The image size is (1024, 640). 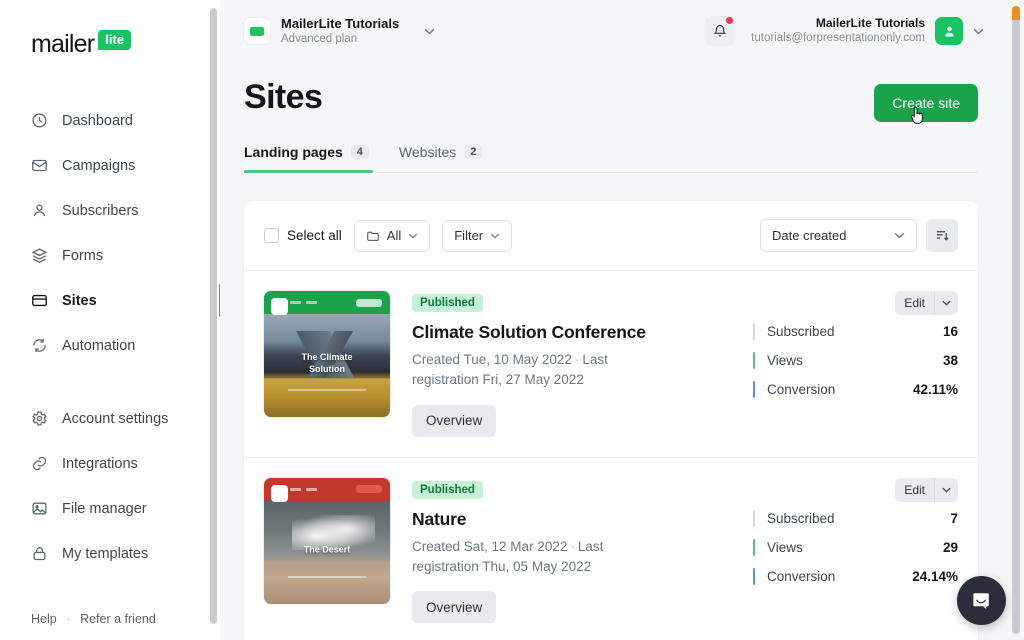 I want to click on tab-label: Landing pages, so click(x=293, y=152).